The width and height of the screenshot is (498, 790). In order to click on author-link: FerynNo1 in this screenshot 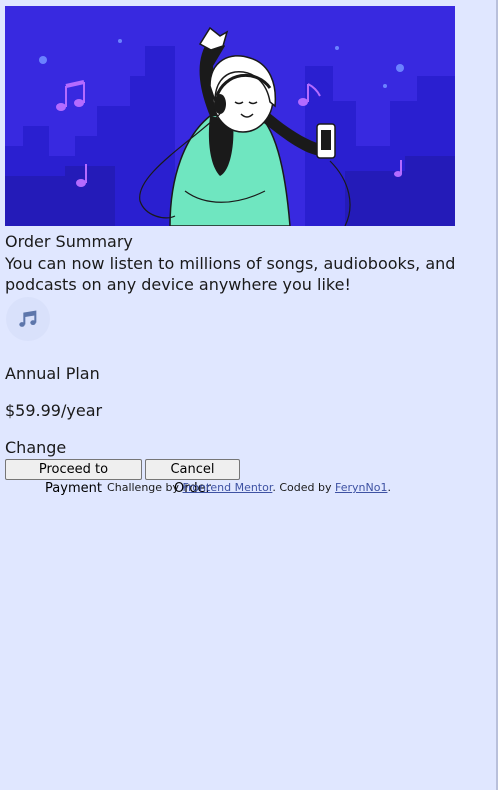, I will do `click(361, 487)`.